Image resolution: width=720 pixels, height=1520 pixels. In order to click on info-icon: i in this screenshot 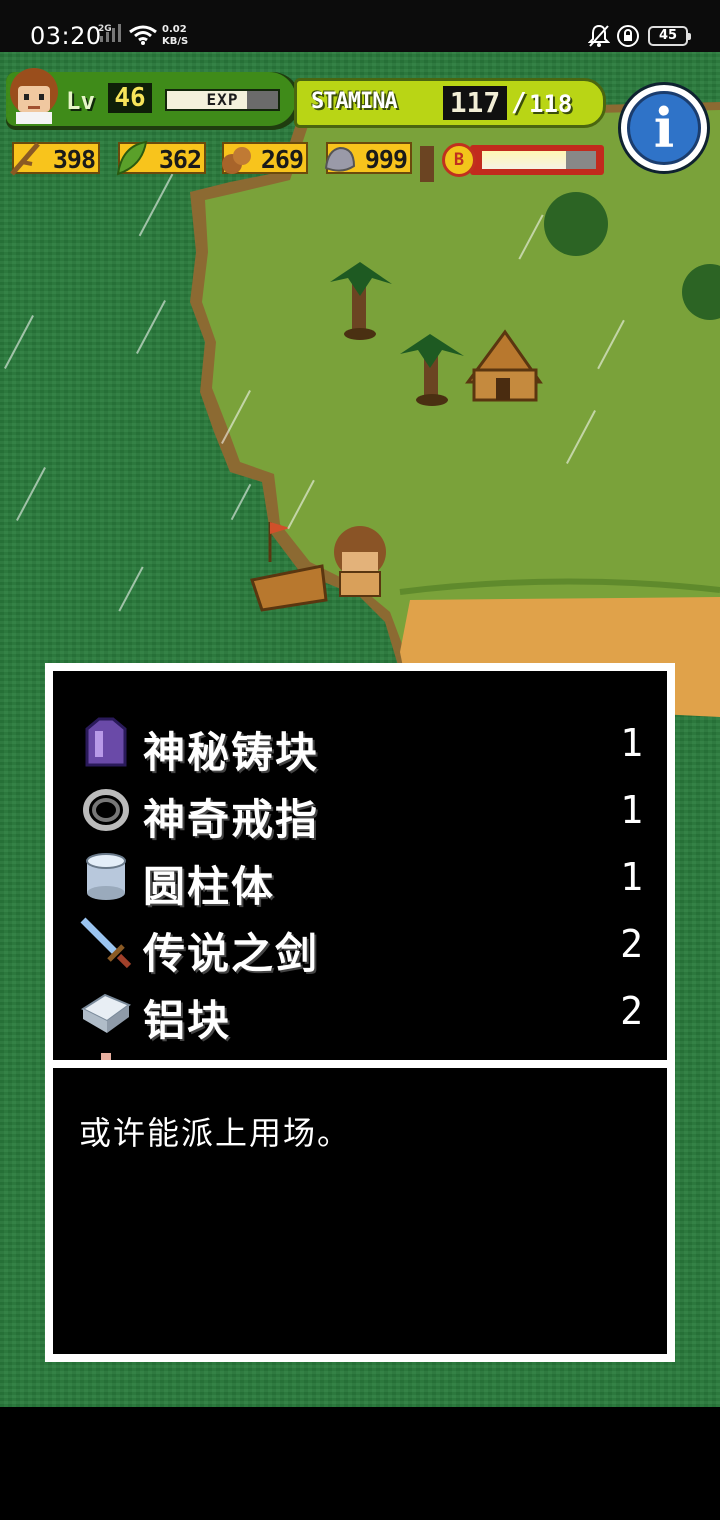, I will do `click(664, 128)`.